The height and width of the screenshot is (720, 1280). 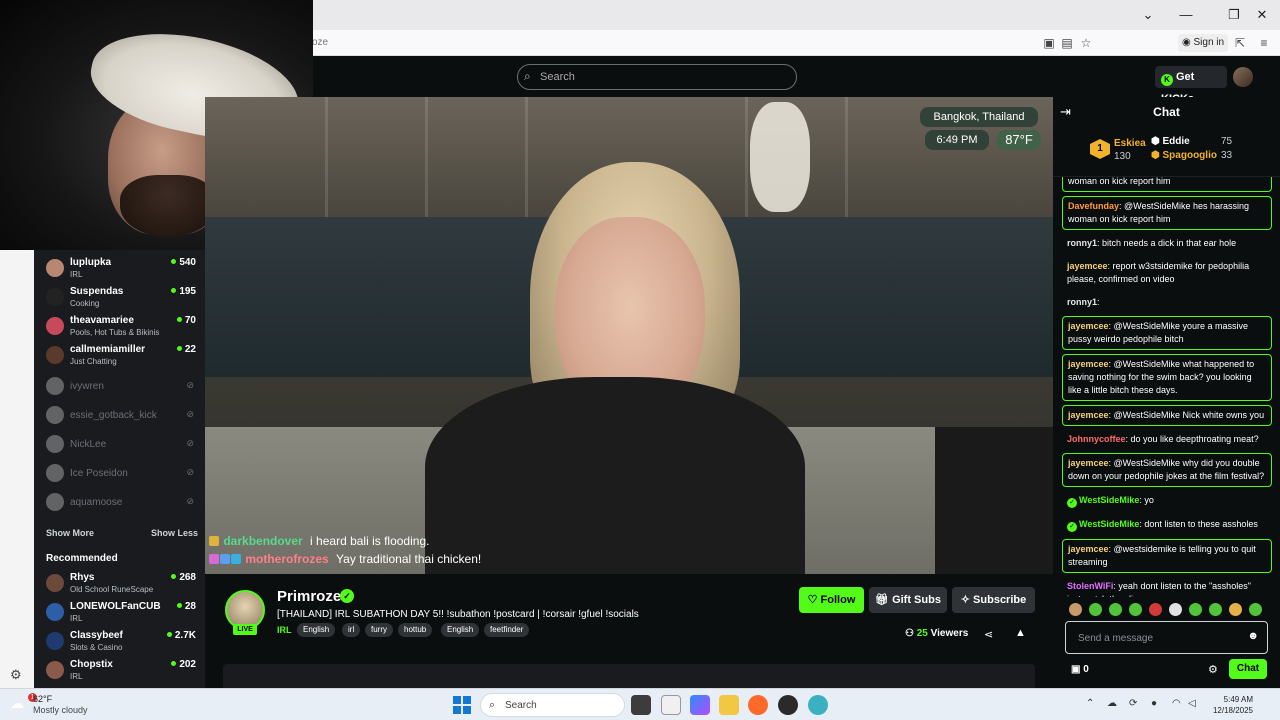 What do you see at coordinates (507, 630) in the screenshot?
I see `tag: feetfinder` at bounding box center [507, 630].